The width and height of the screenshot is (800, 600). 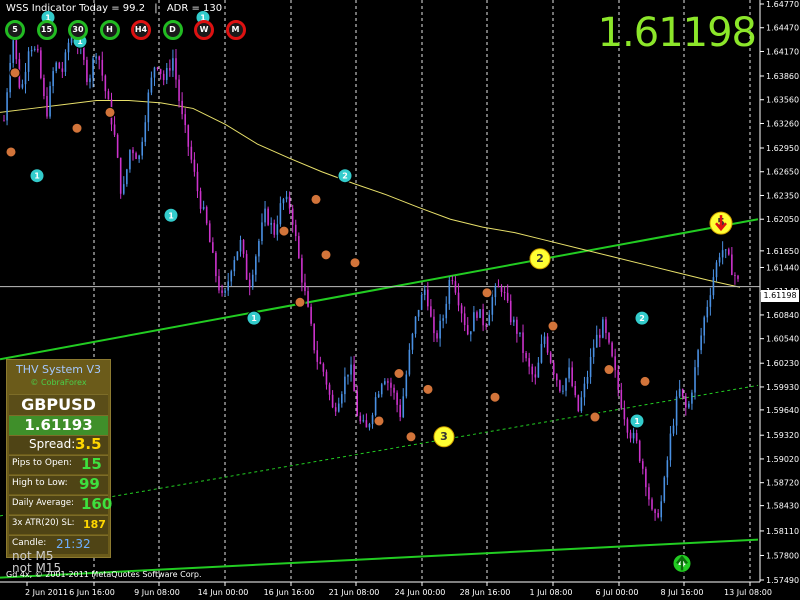 What do you see at coordinates (114, 8) in the screenshot?
I see `indicator-header: WSS Indicator Today = 99.2 | ADR = 130` at bounding box center [114, 8].